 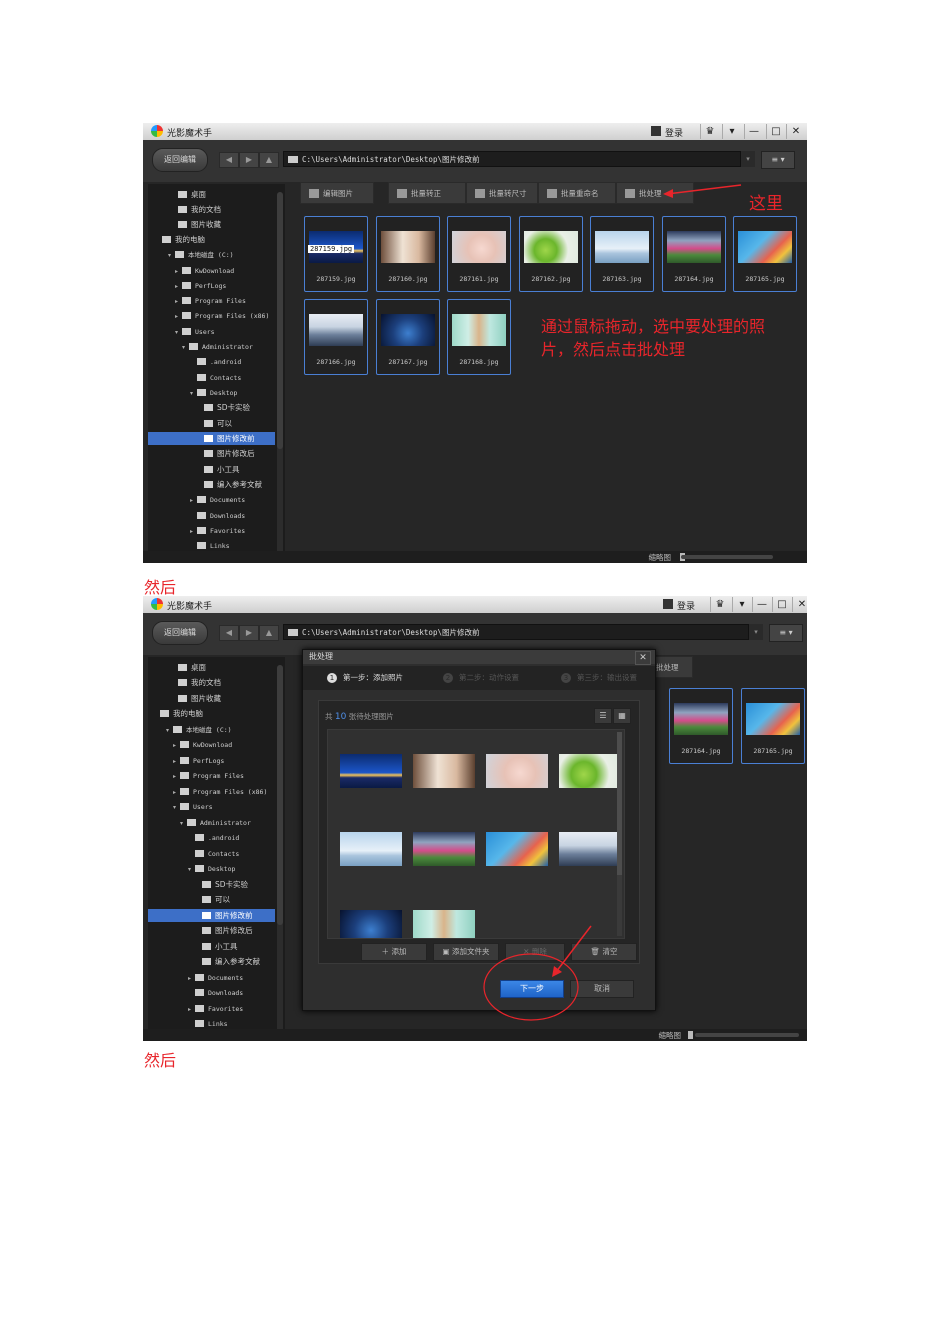 What do you see at coordinates (408, 337) in the screenshot?
I see `thumbnail: 287167.jpg` at bounding box center [408, 337].